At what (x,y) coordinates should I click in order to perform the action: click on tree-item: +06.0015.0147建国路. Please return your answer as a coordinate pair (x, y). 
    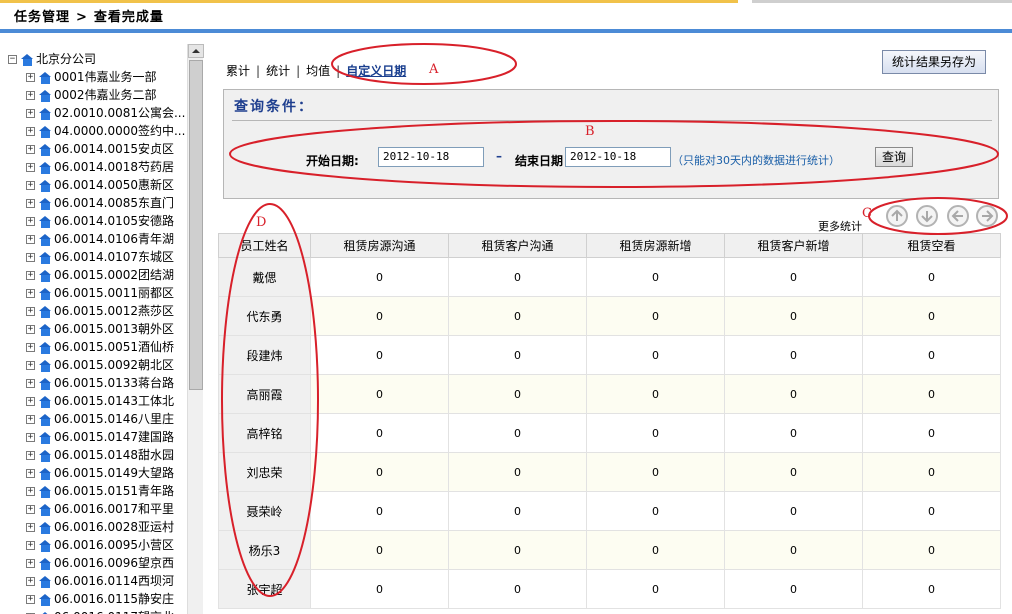
    Looking at the image, I should click on (98, 437).